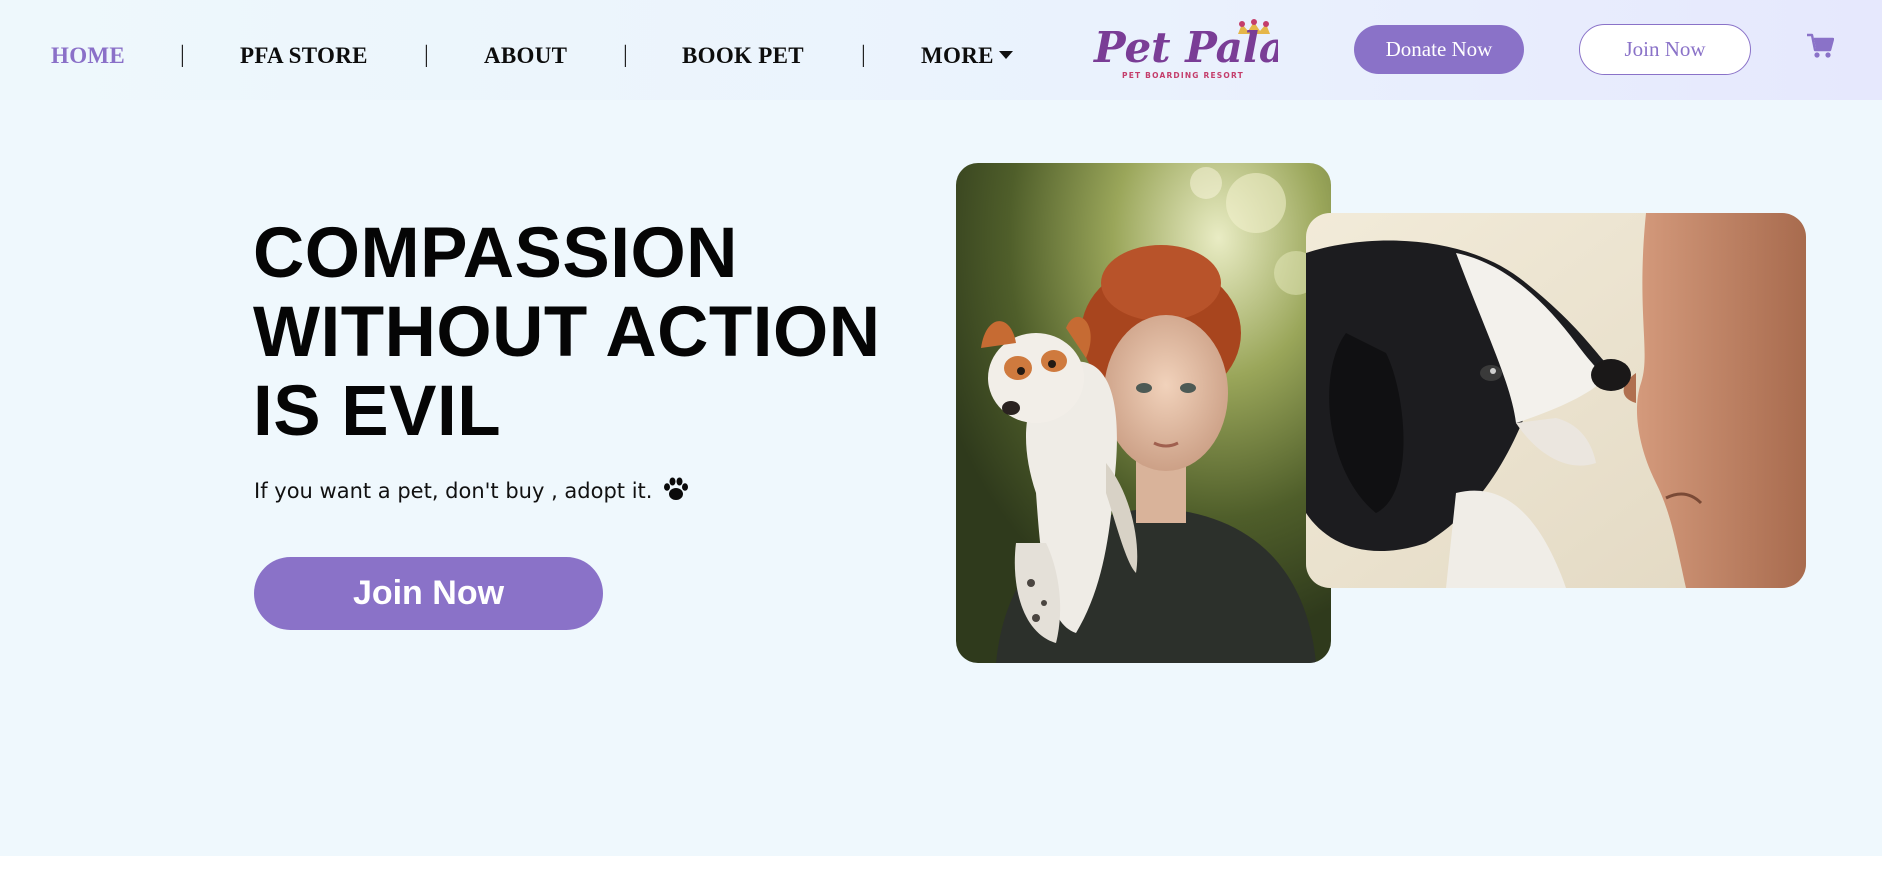  I want to click on logo-text: Pet Palace, so click(1185, 47).